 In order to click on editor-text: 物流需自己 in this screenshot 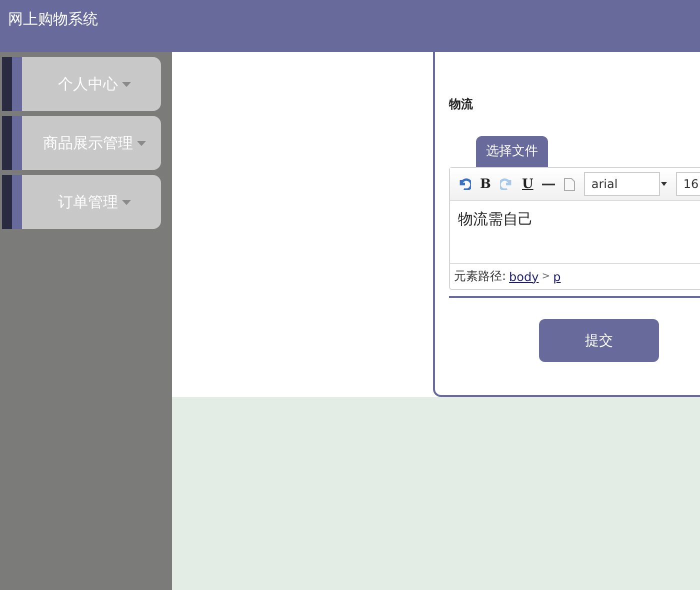, I will do `click(495, 219)`.